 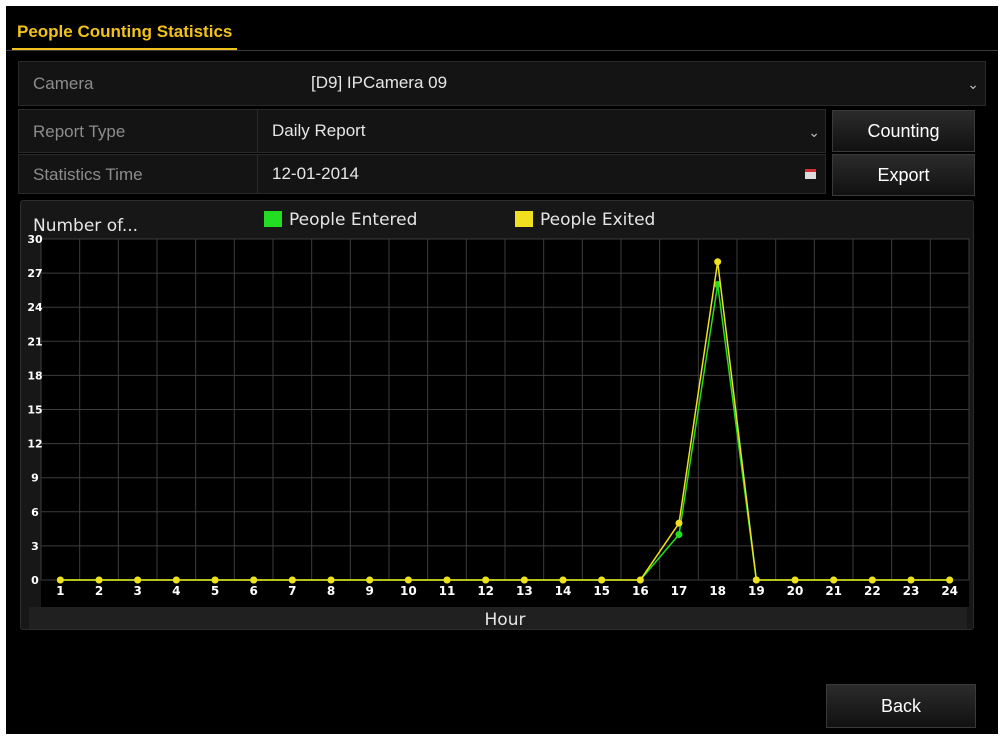 What do you see at coordinates (35, 478) in the screenshot?
I see `y-tick-label: 9` at bounding box center [35, 478].